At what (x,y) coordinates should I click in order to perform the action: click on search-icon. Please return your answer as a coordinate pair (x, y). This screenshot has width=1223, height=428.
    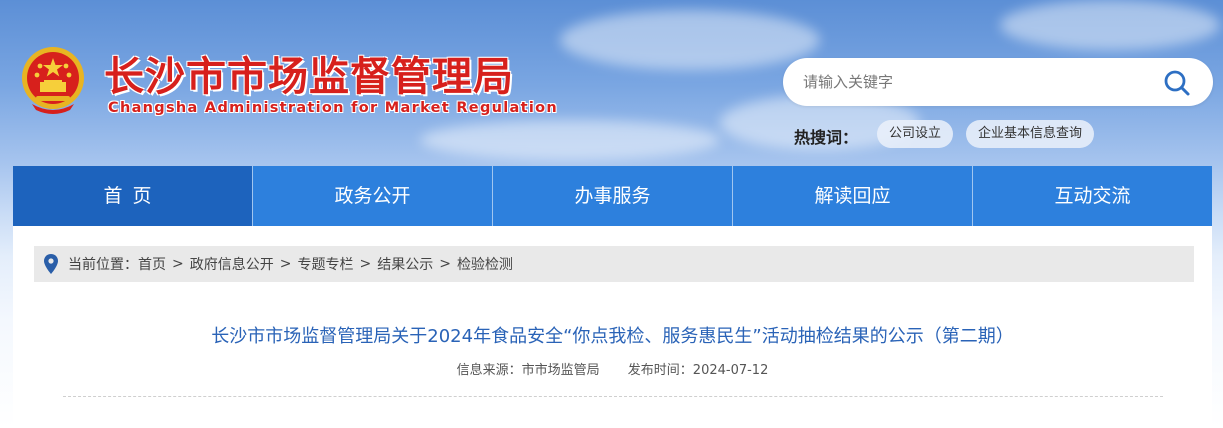
    Looking at the image, I should click on (1177, 83).